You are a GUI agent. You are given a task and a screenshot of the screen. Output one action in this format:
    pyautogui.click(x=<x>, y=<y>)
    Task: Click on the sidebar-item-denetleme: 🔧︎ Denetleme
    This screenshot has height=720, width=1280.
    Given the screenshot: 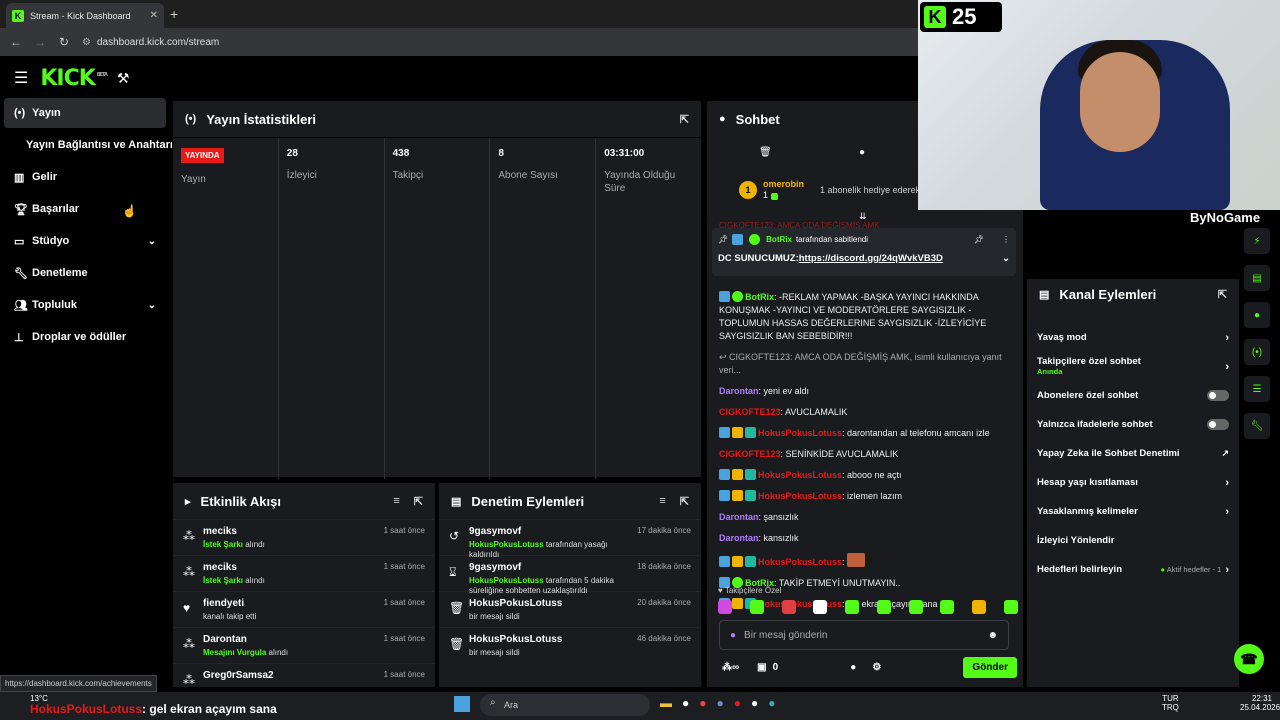 What is the action you would take?
    pyautogui.click(x=85, y=273)
    